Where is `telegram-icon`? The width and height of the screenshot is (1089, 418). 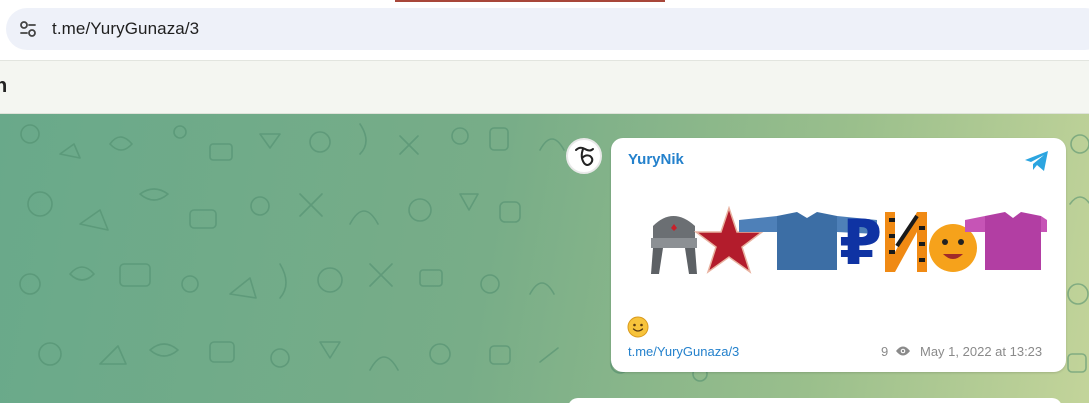
telegram-icon is located at coordinates (1037, 161).